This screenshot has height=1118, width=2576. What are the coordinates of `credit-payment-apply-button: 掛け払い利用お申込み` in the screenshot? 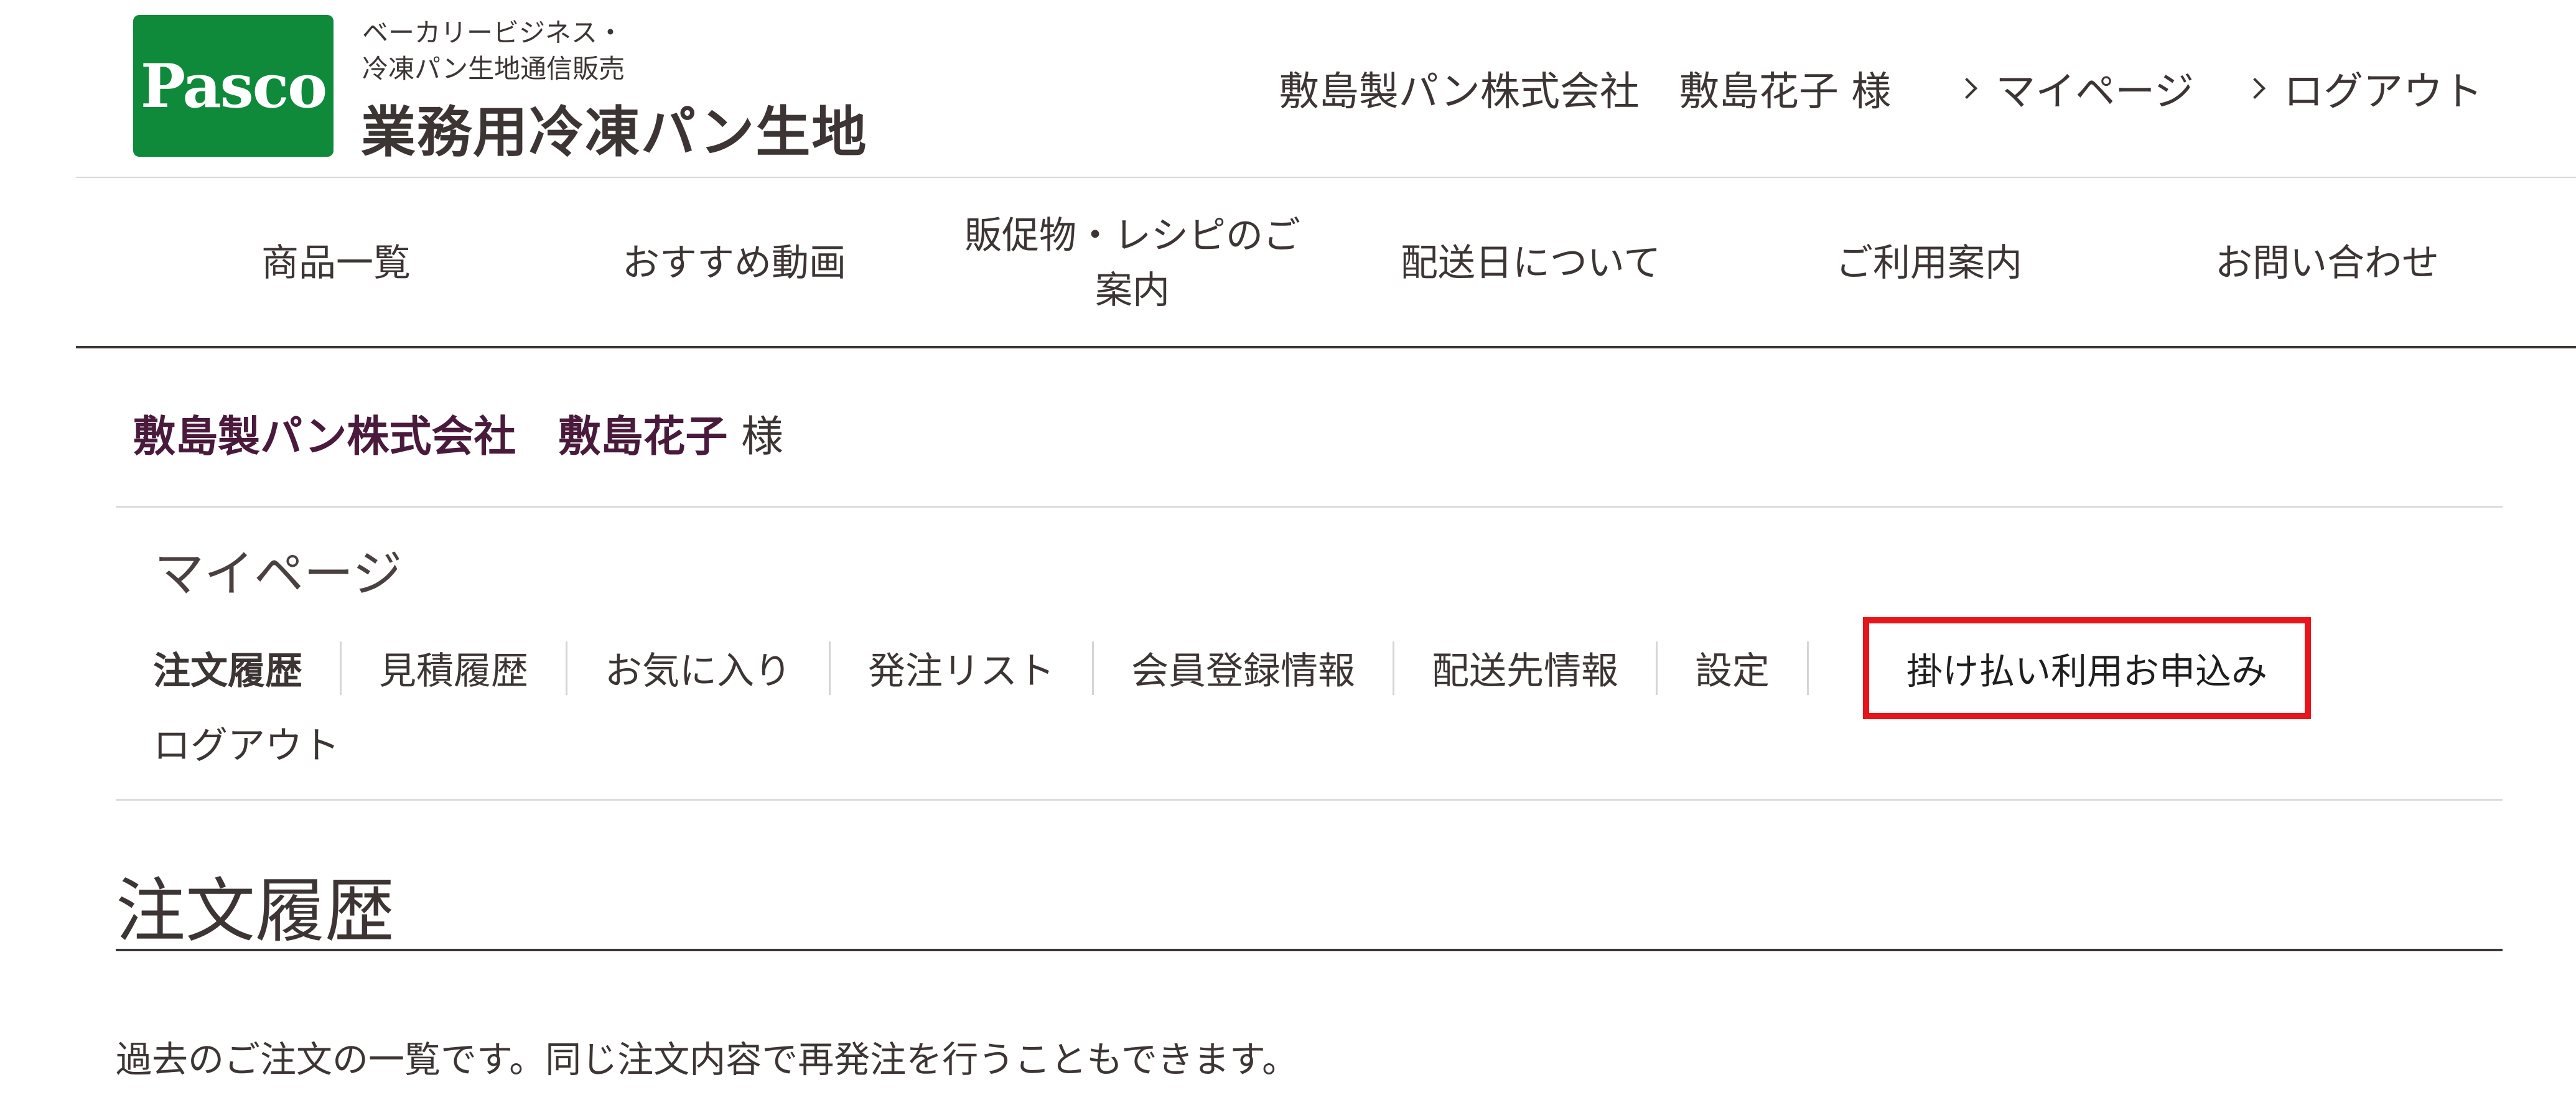 It's located at (2087, 668).